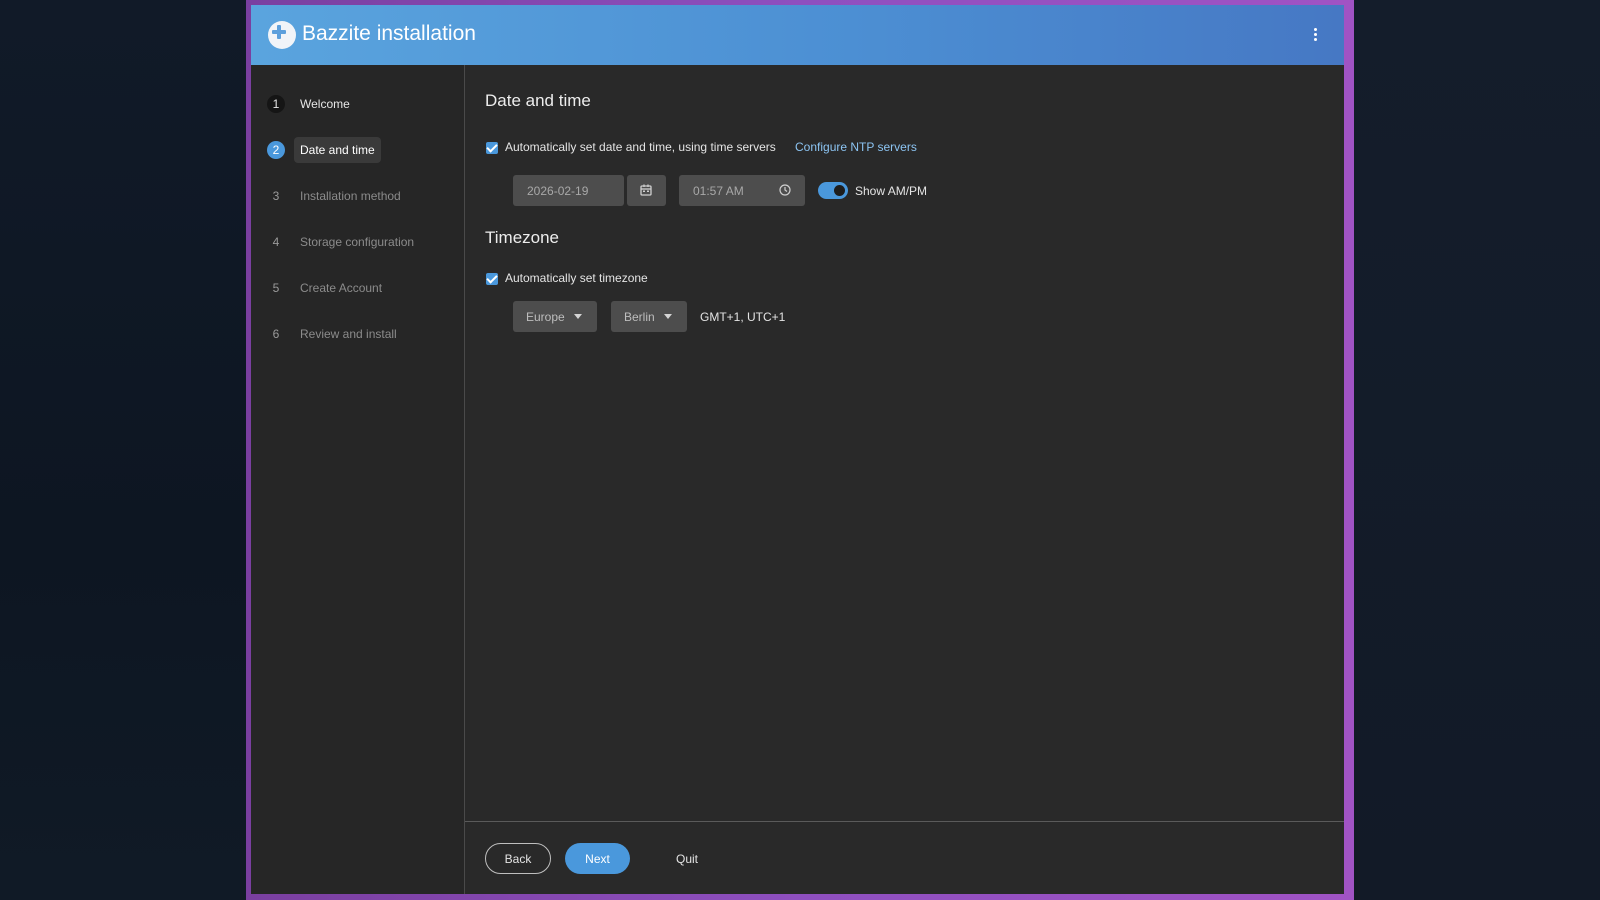 The image size is (1600, 900). I want to click on step-label: Storage configuration, so click(357, 242).